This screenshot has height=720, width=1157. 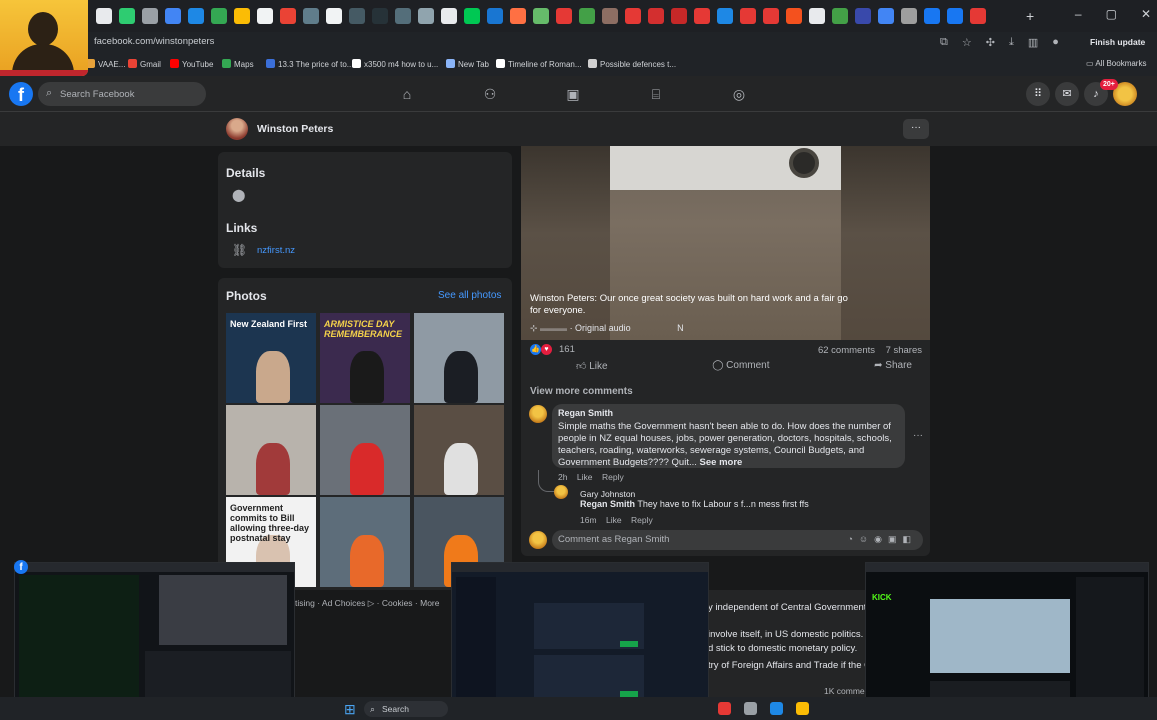 What do you see at coordinates (1146, 14) in the screenshot?
I see `close-window-icon: ✕` at bounding box center [1146, 14].